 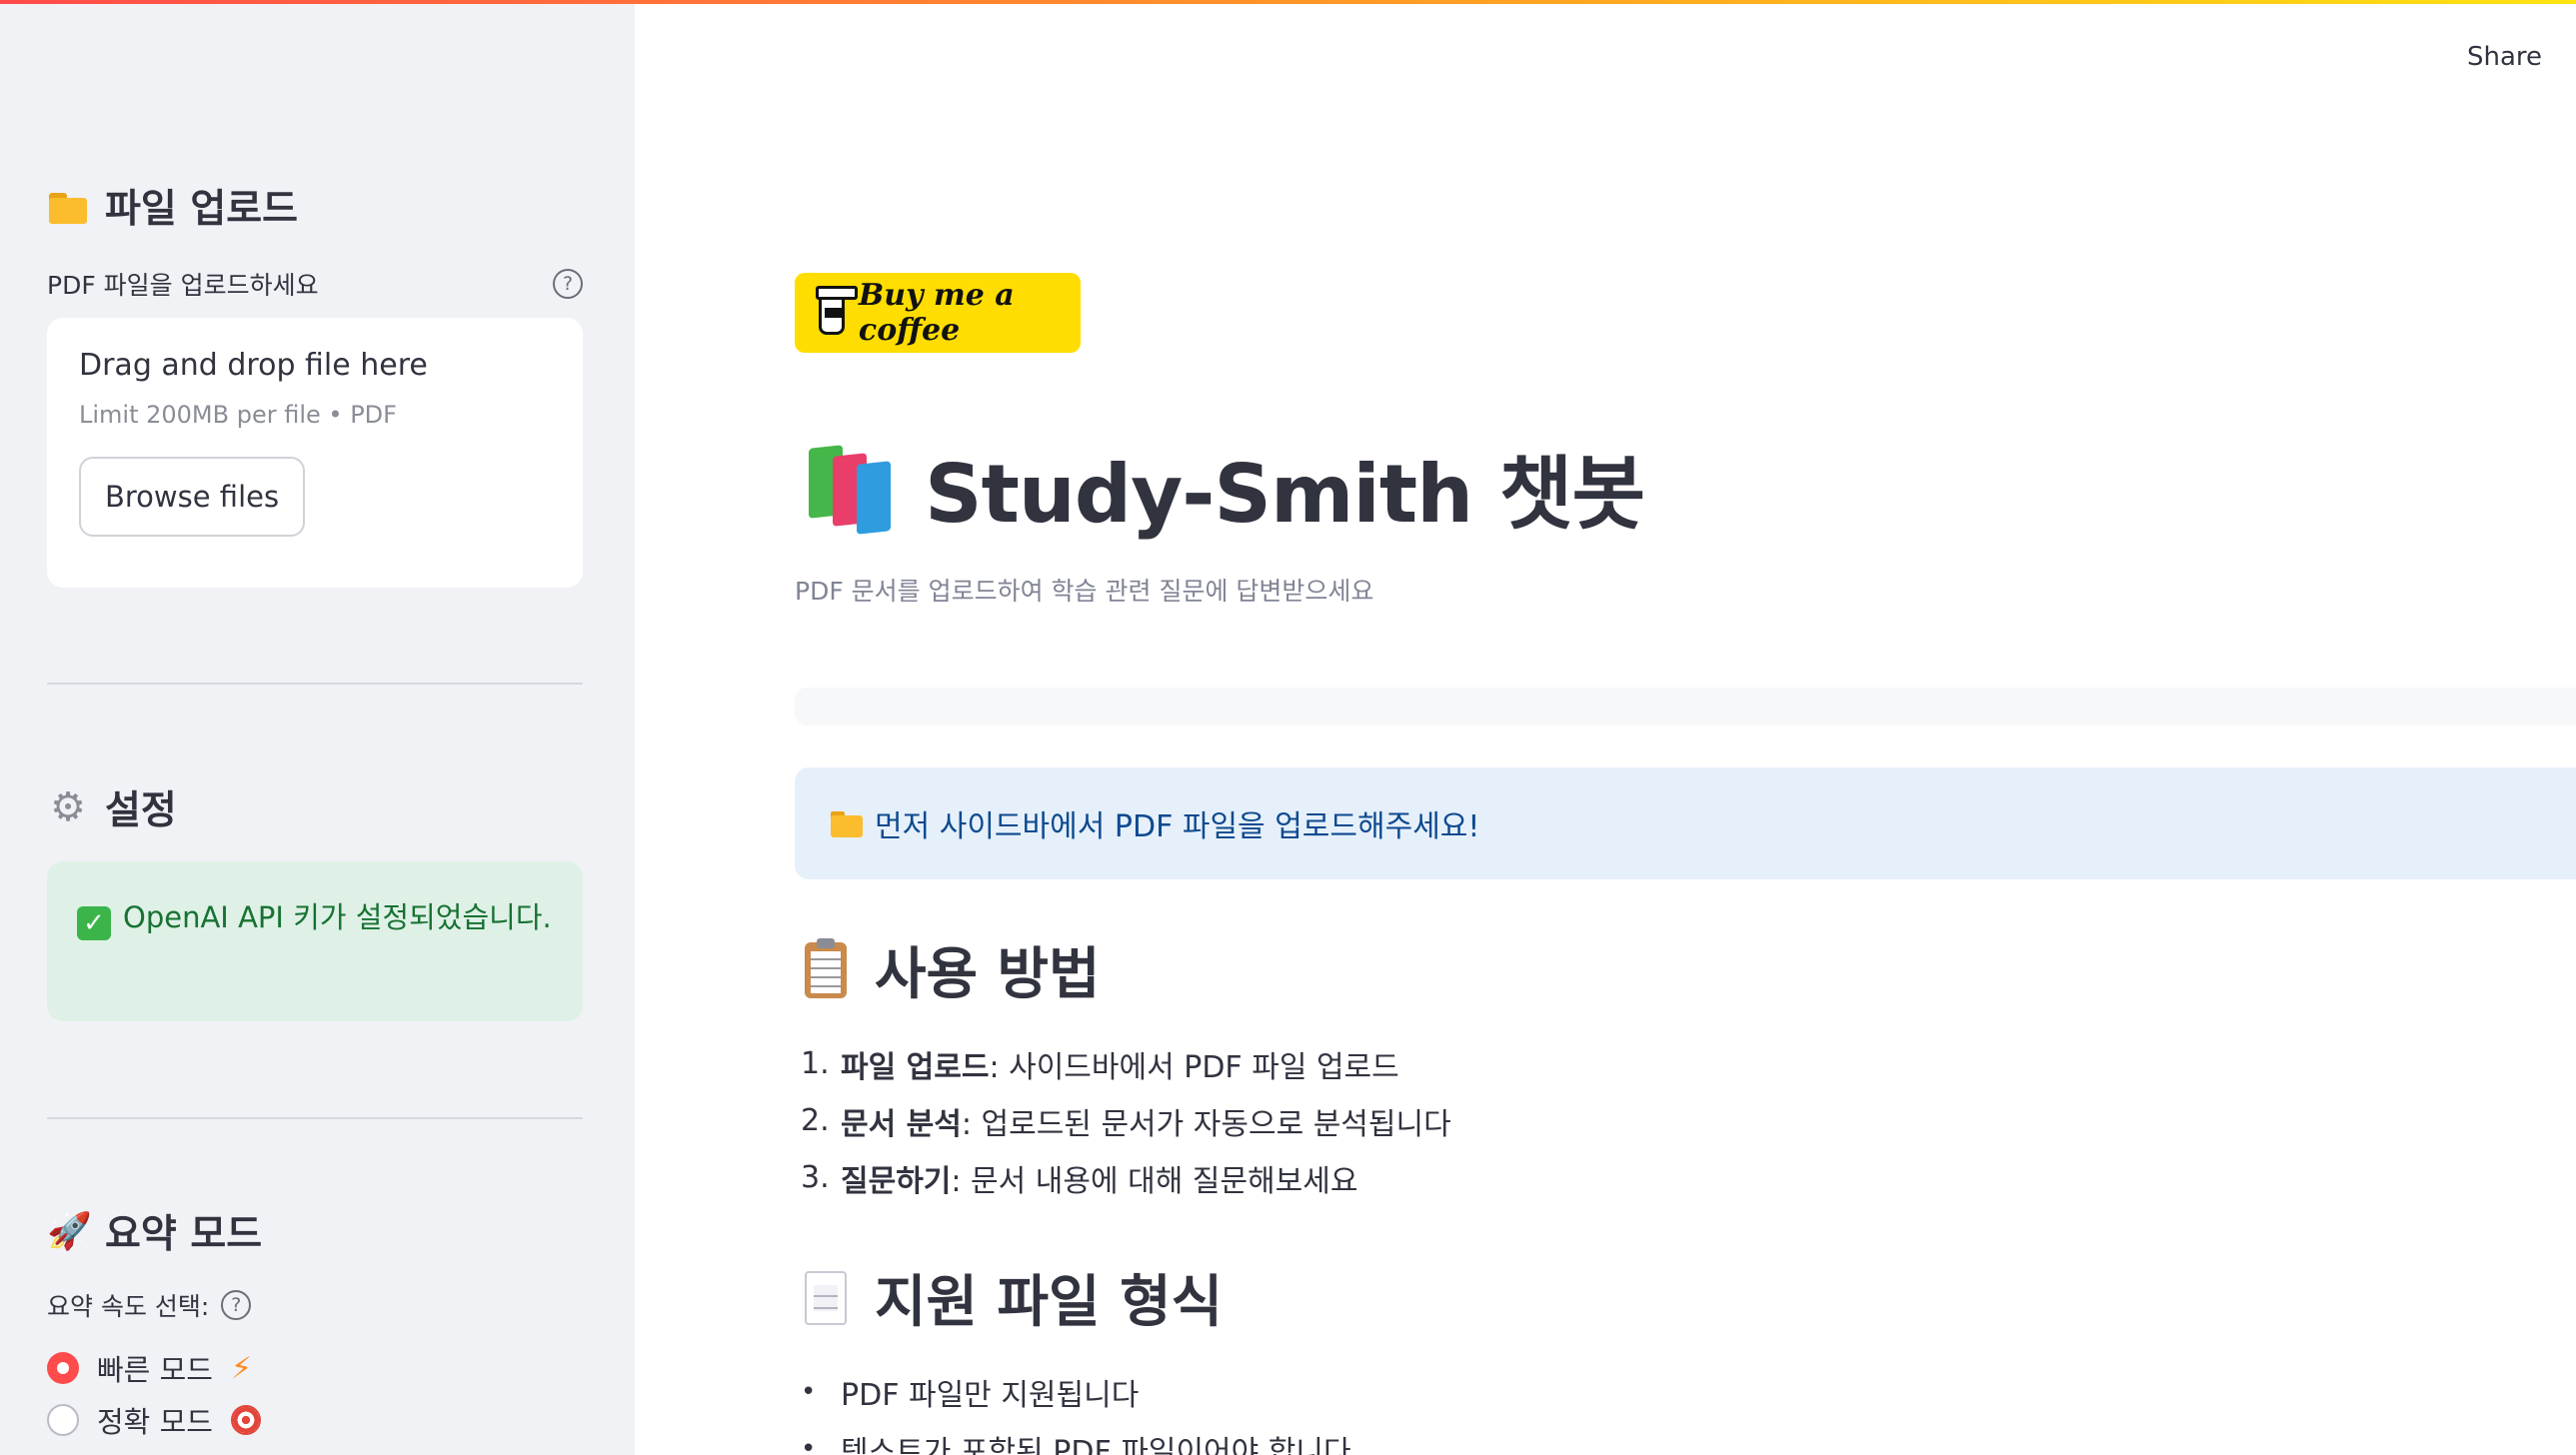 I want to click on check-icon: ✓, so click(x=94, y=923).